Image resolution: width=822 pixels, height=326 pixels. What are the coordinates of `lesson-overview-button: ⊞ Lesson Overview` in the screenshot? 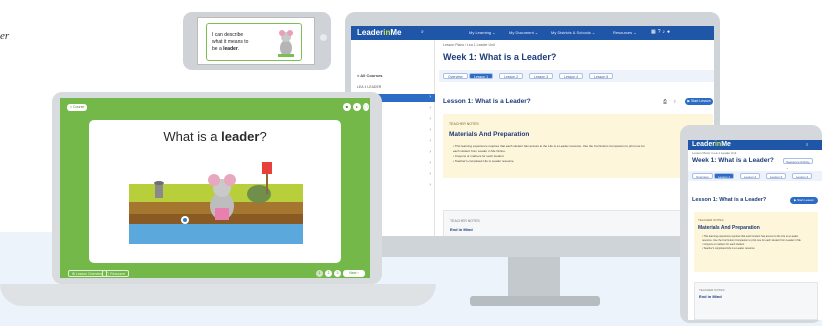 It's located at (87, 273).